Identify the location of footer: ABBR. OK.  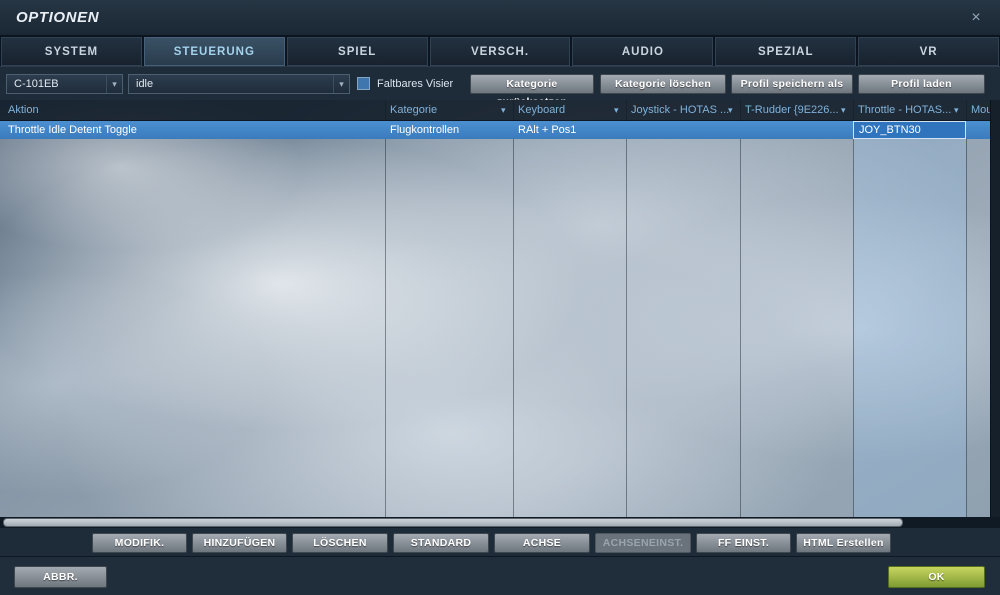
(500, 575).